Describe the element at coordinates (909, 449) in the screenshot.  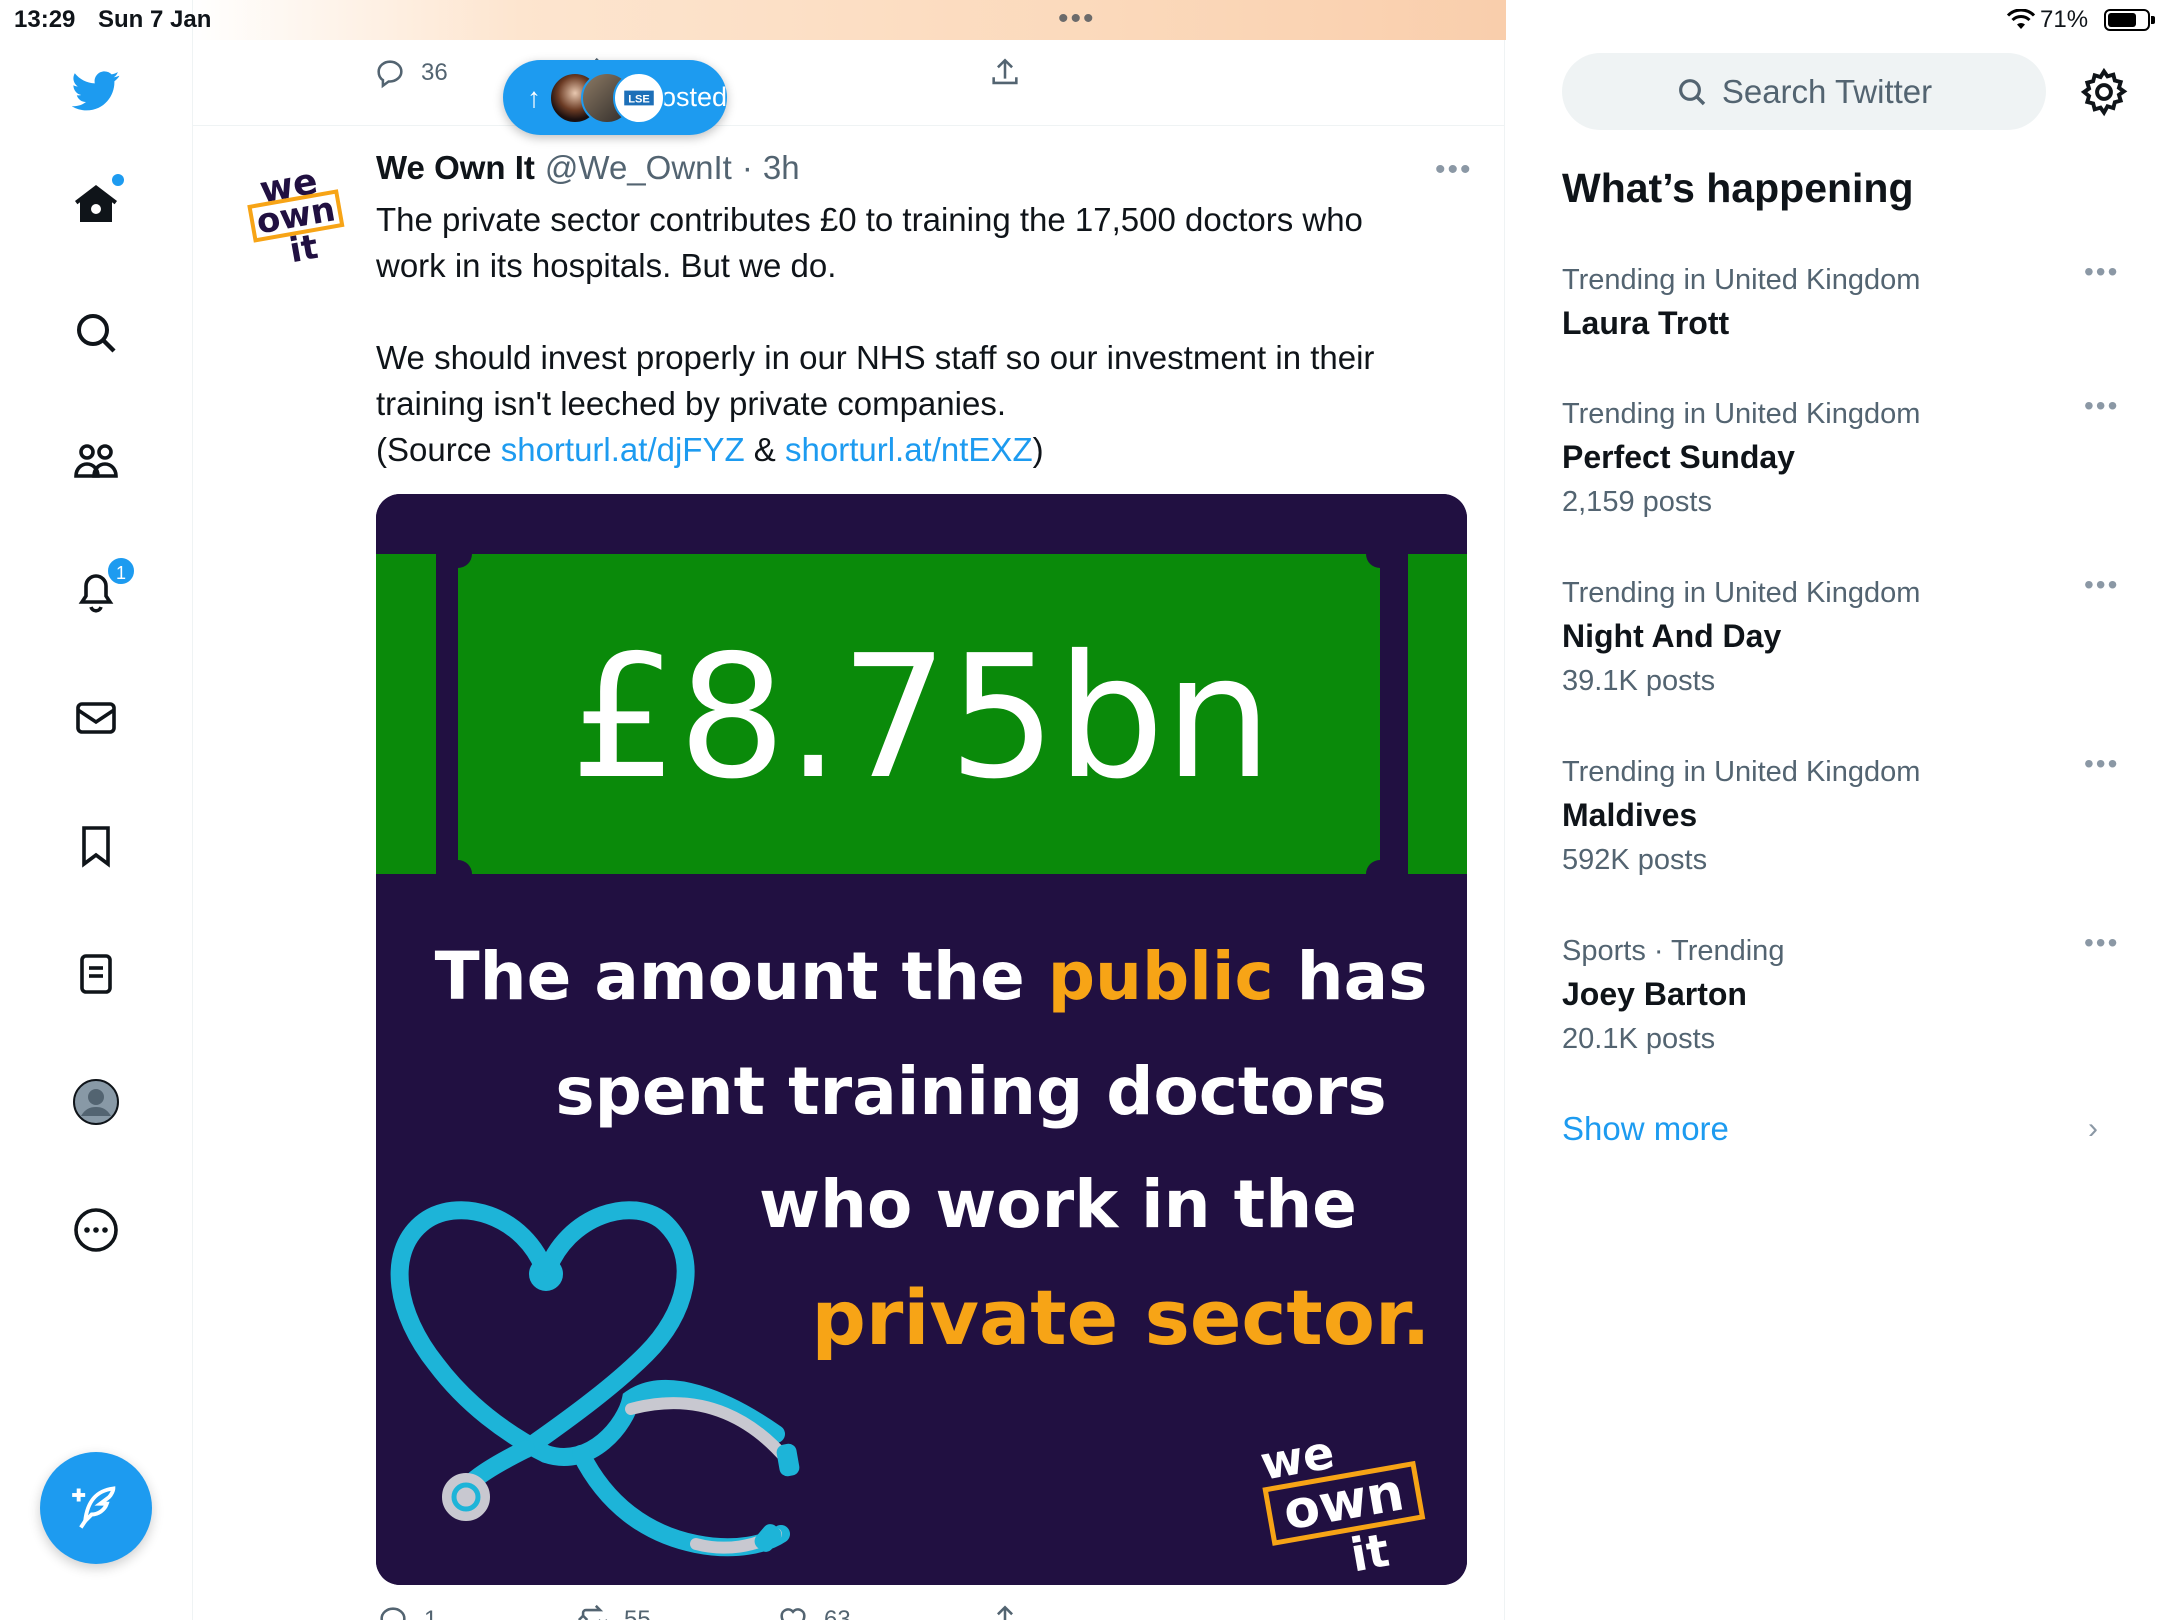
I see `source-link-2: shorturl.at/ntEXZ` at that location.